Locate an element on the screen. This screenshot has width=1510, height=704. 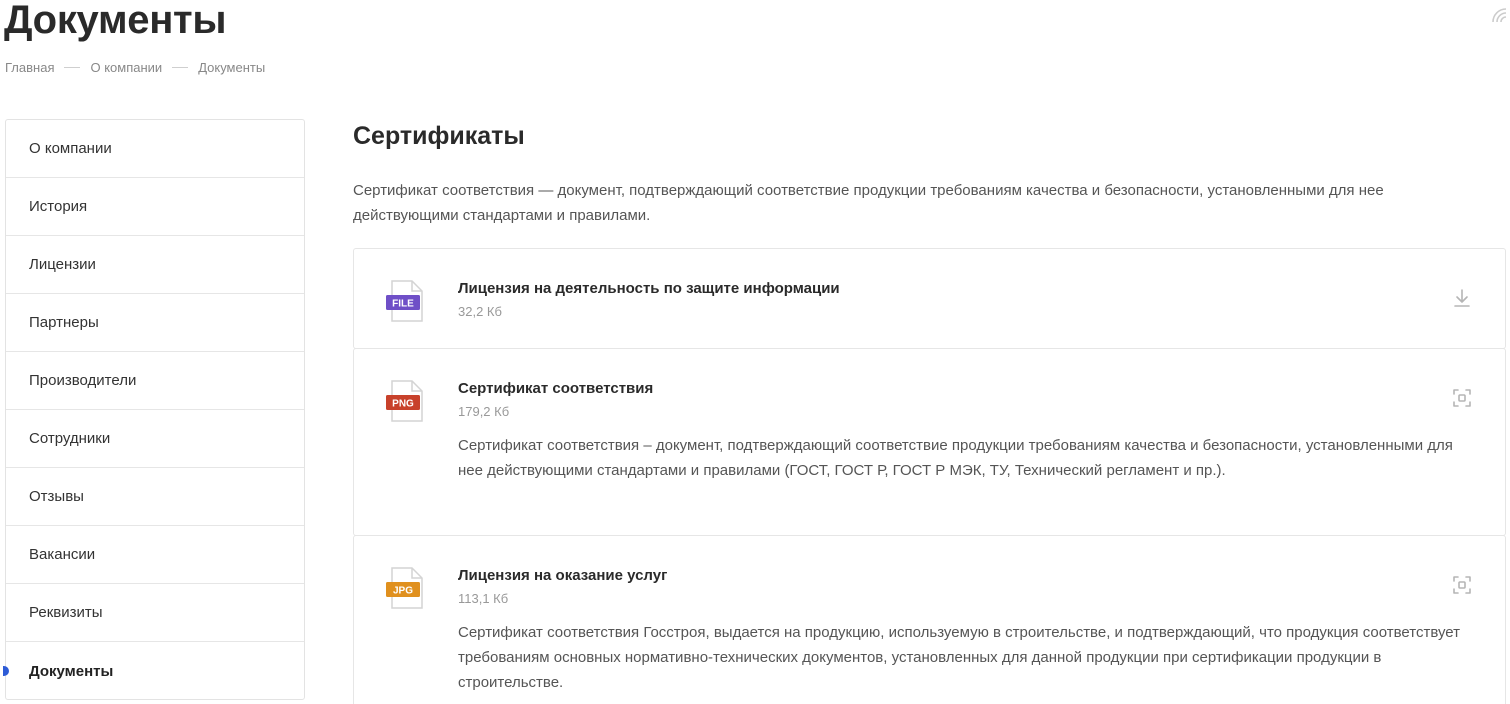
breadcrumb: Главная О компании Документы is located at coordinates (135, 67).